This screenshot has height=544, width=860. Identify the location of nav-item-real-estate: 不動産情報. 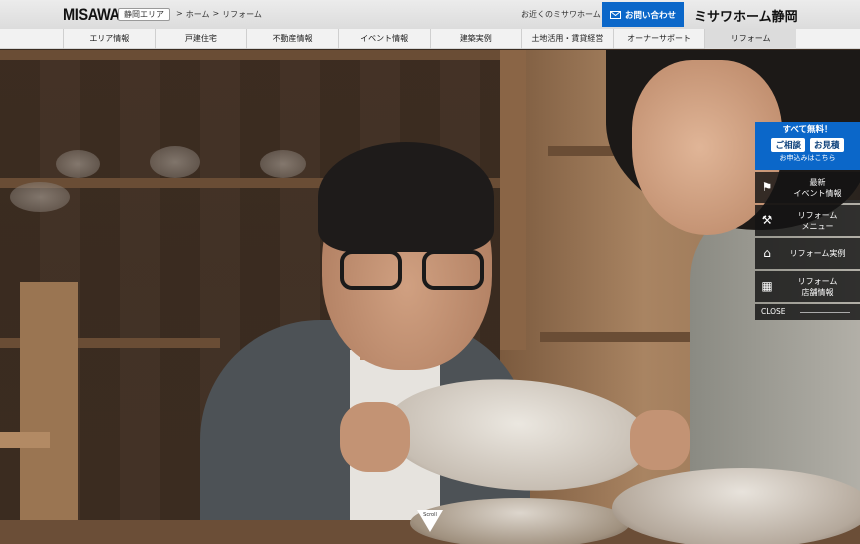
(292, 39).